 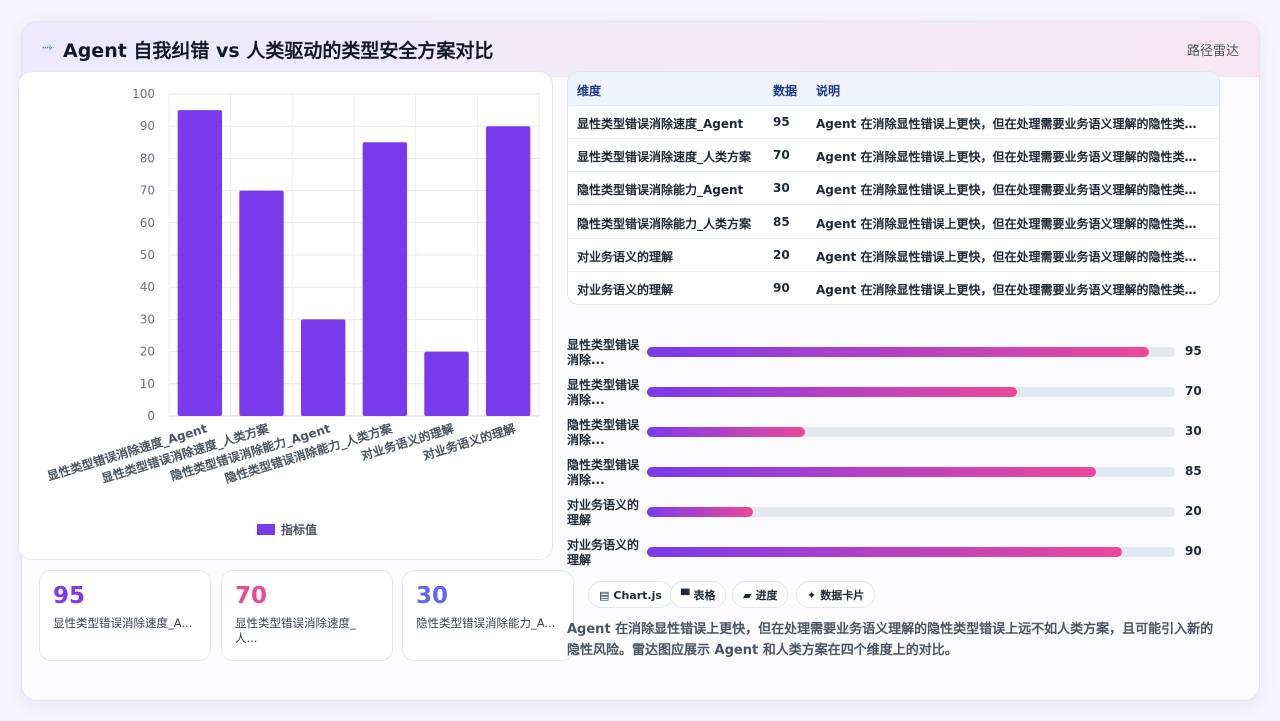 I want to click on y-tick-label: 80, so click(x=147, y=158).